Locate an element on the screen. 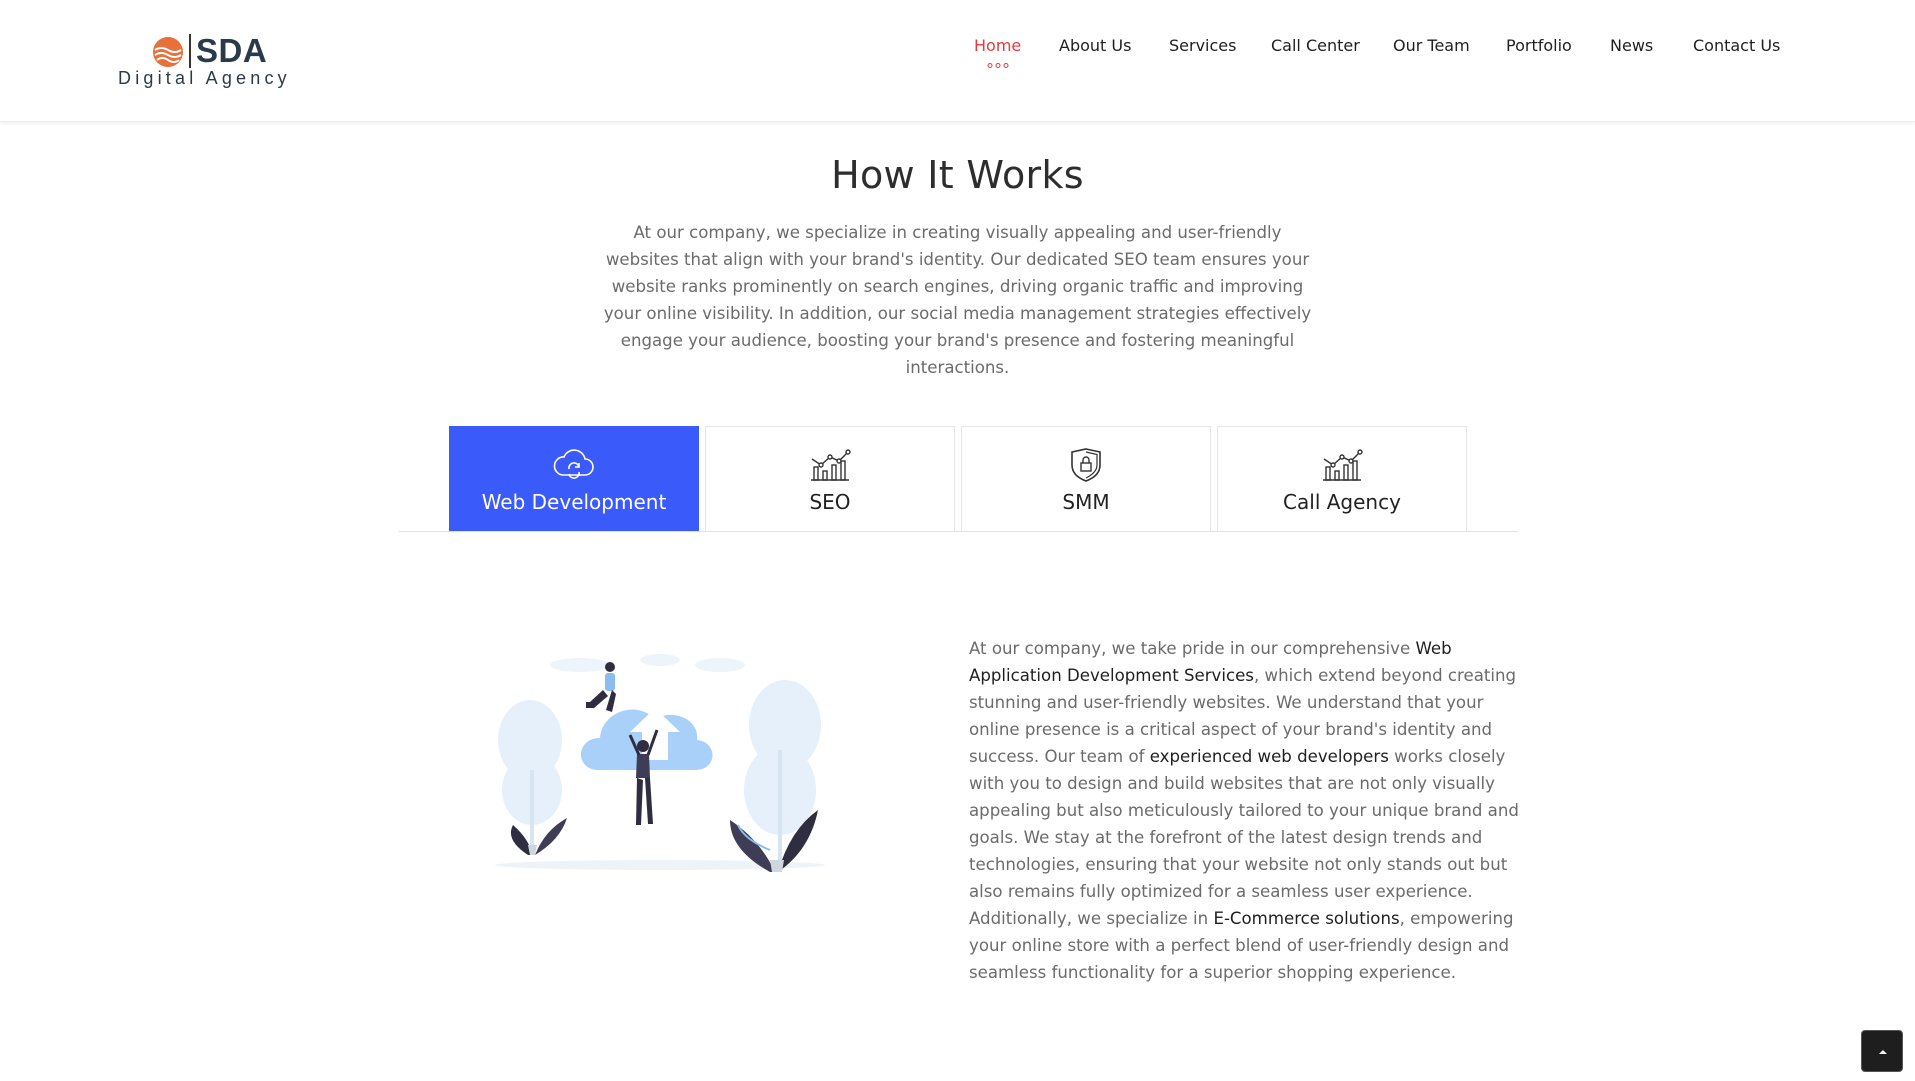  nav-call-center: Call Center is located at coordinates (1315, 45).